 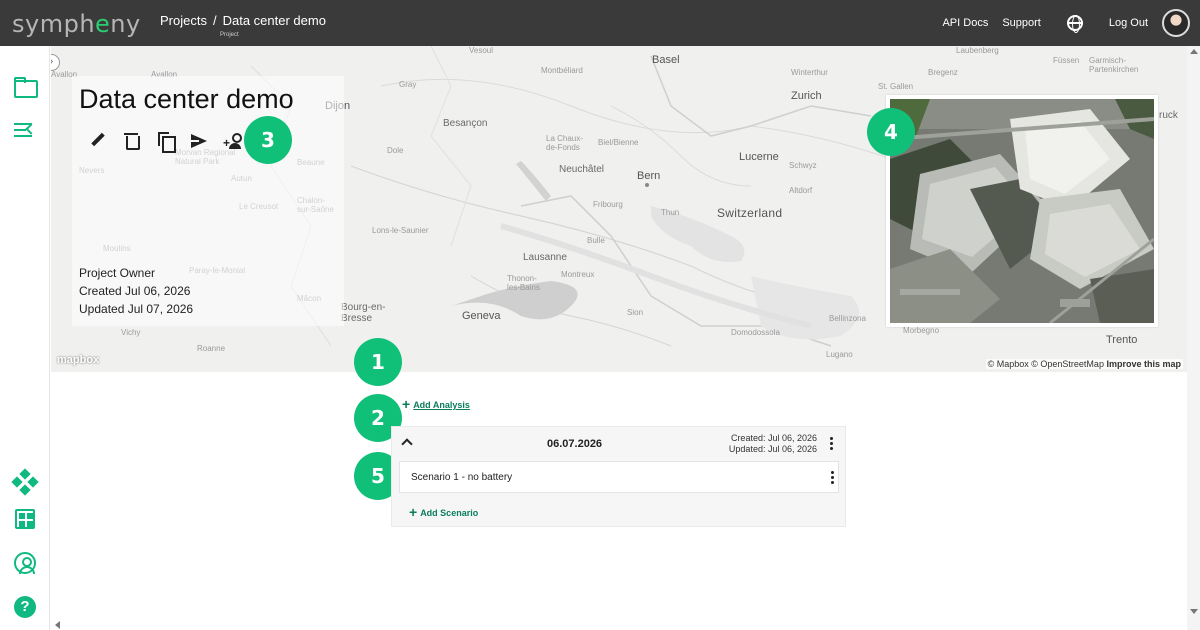 What do you see at coordinates (1194, 611) in the screenshot?
I see `scroll-down-icon` at bounding box center [1194, 611].